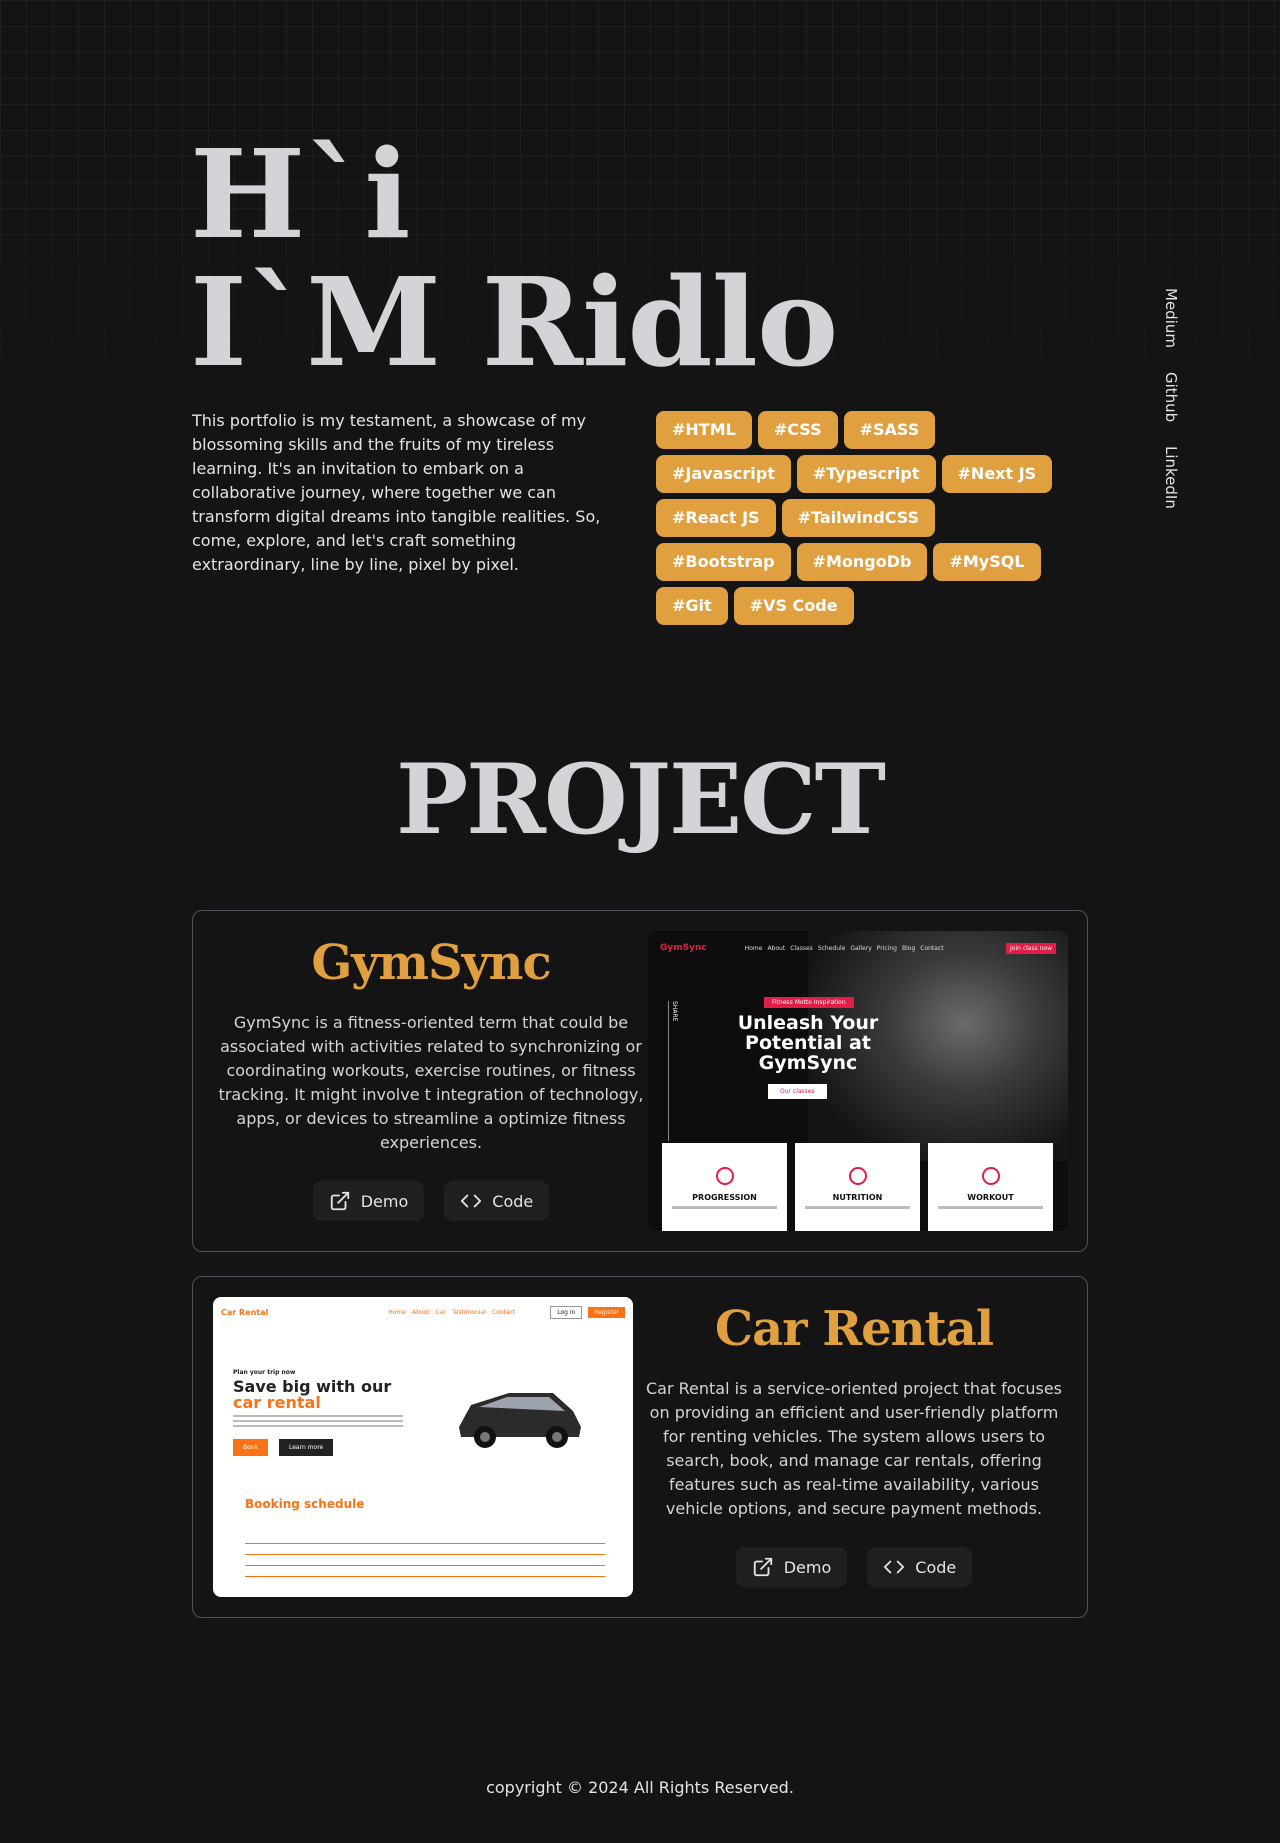 The image size is (1280, 1843). What do you see at coordinates (469, 1312) in the screenshot?
I see `preview-nav-item: Testimonial` at bounding box center [469, 1312].